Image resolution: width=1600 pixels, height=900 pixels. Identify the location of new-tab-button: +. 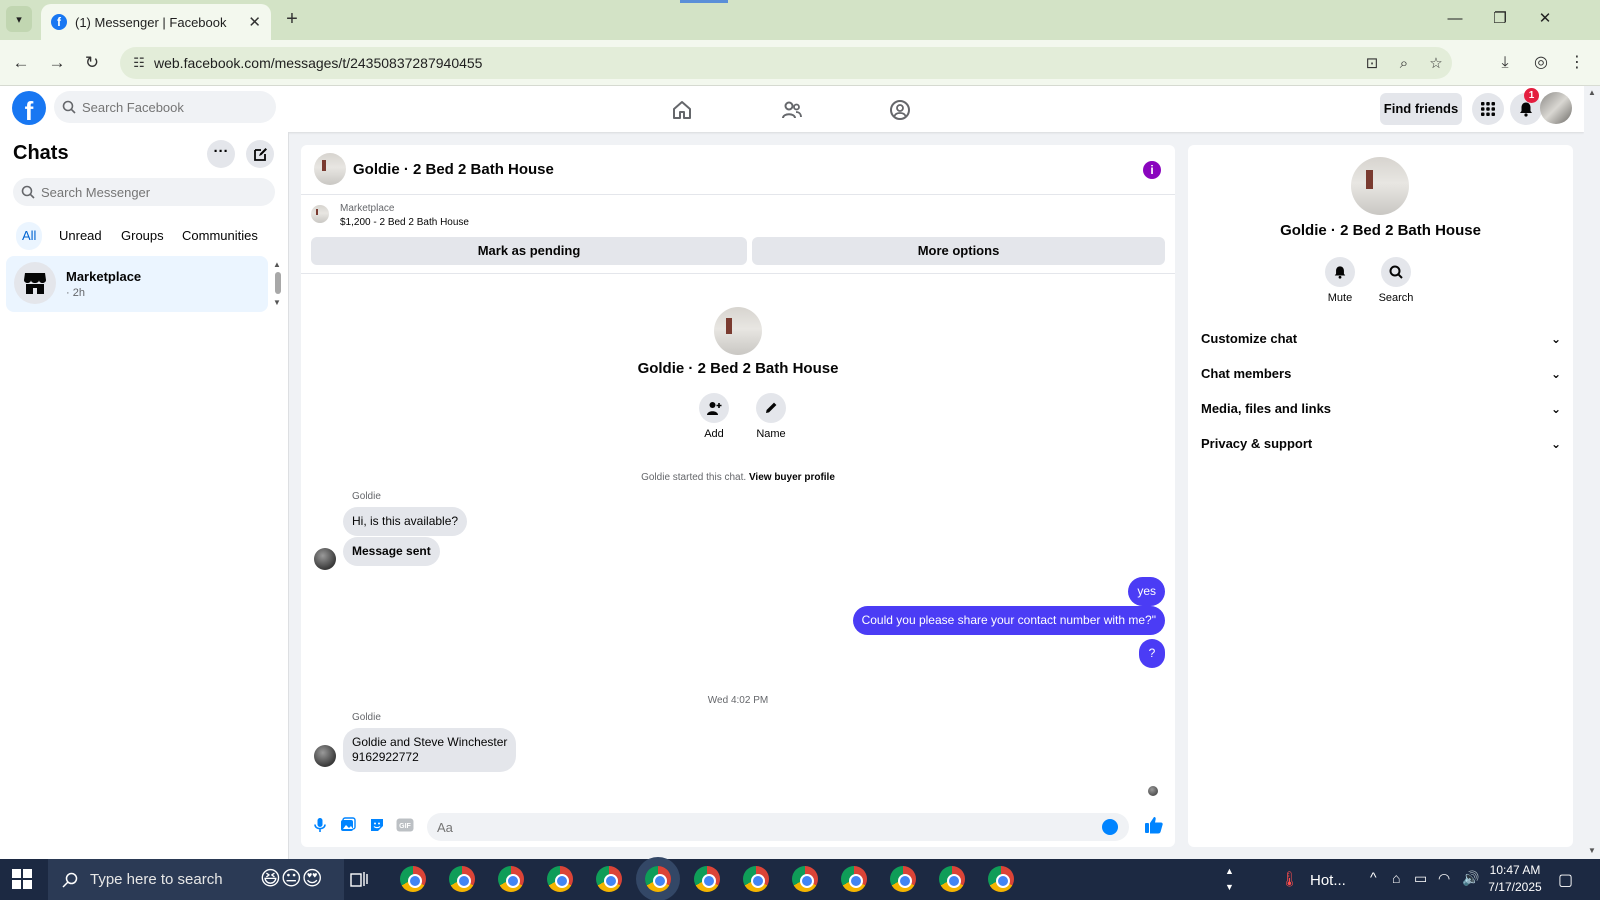
(292, 20).